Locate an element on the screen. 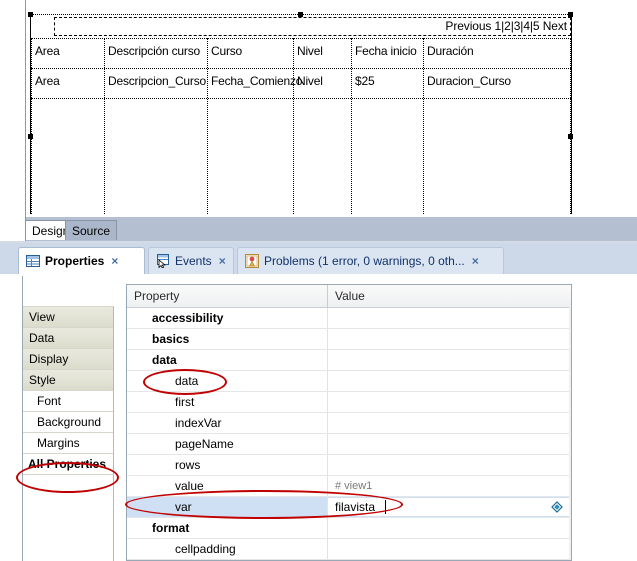  properties-panel-gutter is located at coordinates (11, 418).